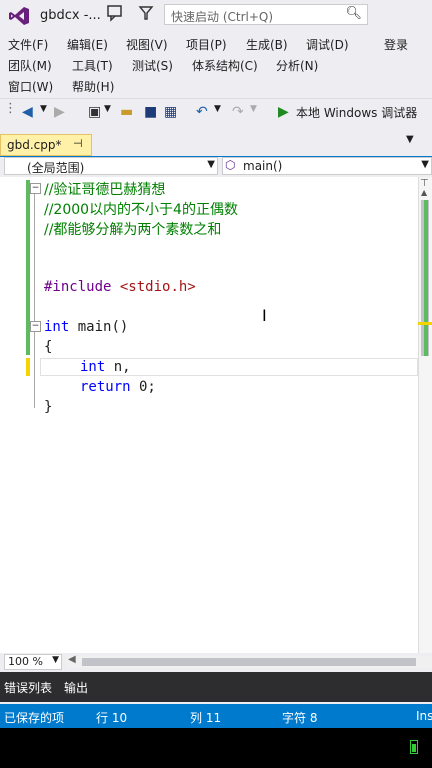 The width and height of the screenshot is (432, 768). I want to click on open-file-icon: ▬, so click(126, 112).